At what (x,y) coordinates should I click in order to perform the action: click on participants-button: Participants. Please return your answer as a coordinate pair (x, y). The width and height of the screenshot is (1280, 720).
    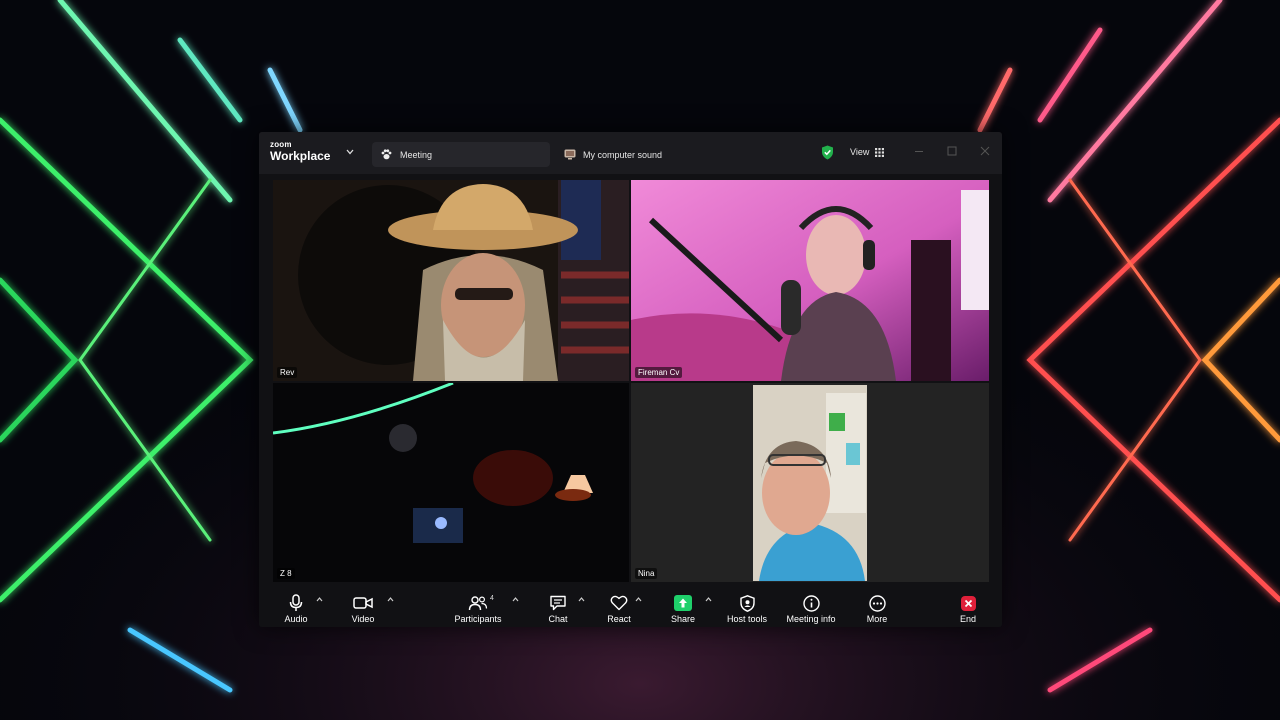
    Looking at the image, I should click on (478, 608).